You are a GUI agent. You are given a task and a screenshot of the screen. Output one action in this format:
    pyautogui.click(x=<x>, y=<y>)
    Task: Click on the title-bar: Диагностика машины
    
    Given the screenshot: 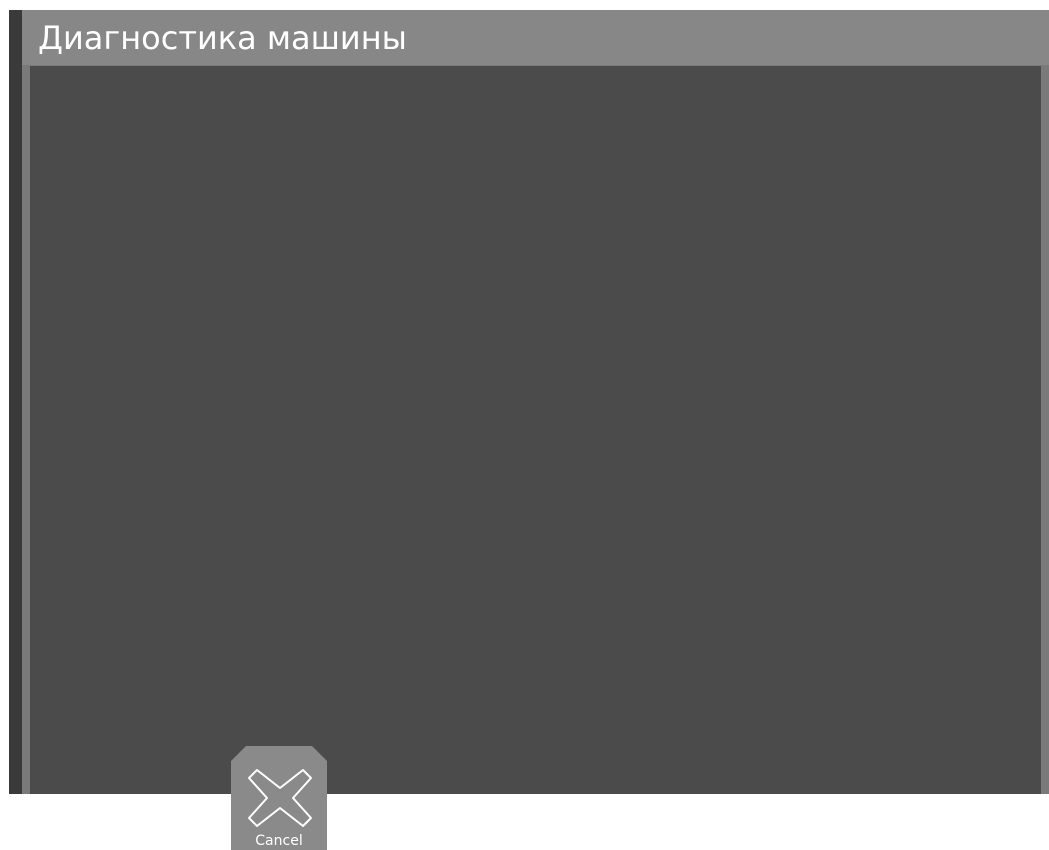 What is the action you would take?
    pyautogui.click(x=535, y=37)
    